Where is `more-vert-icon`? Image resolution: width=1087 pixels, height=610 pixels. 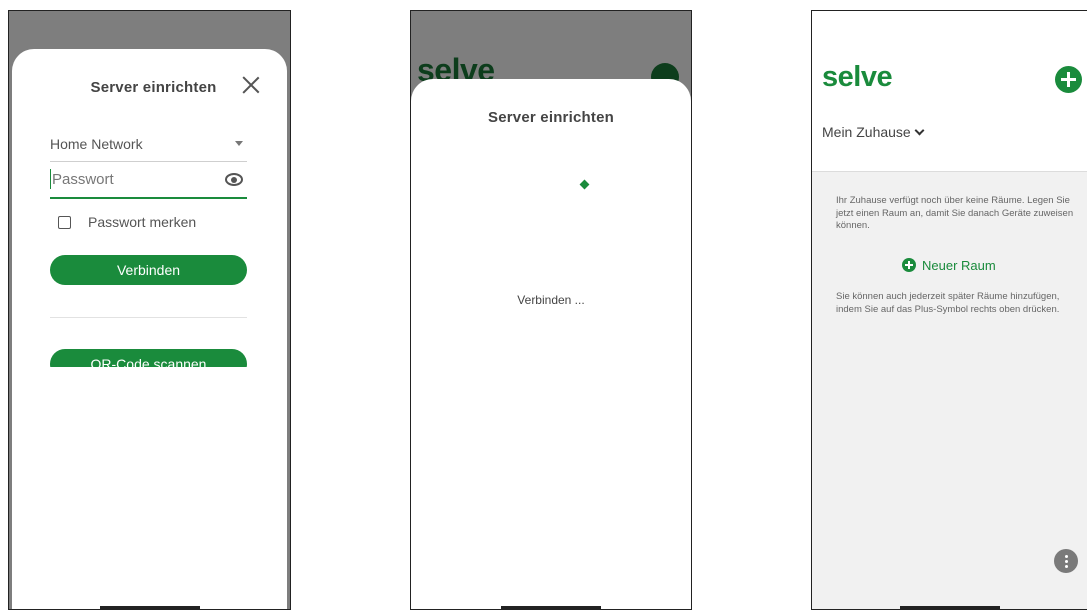 more-vert-icon is located at coordinates (1066, 561).